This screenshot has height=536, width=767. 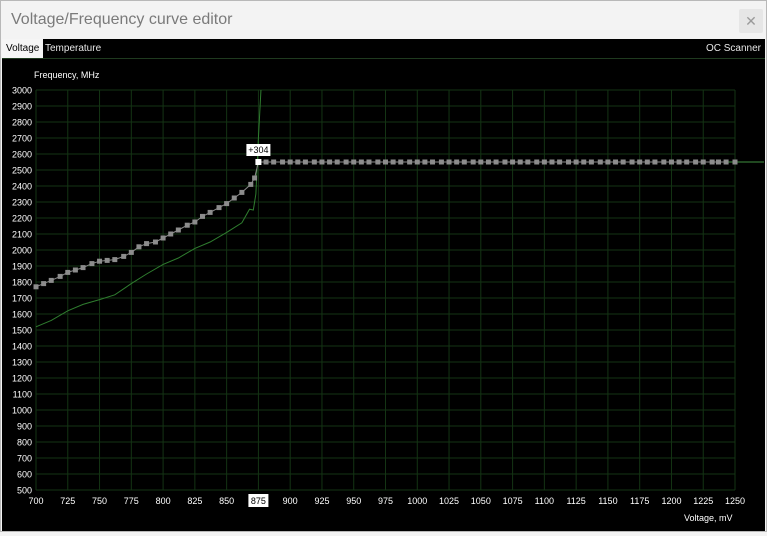 I want to click on y-tick-label: 900, so click(x=24, y=427).